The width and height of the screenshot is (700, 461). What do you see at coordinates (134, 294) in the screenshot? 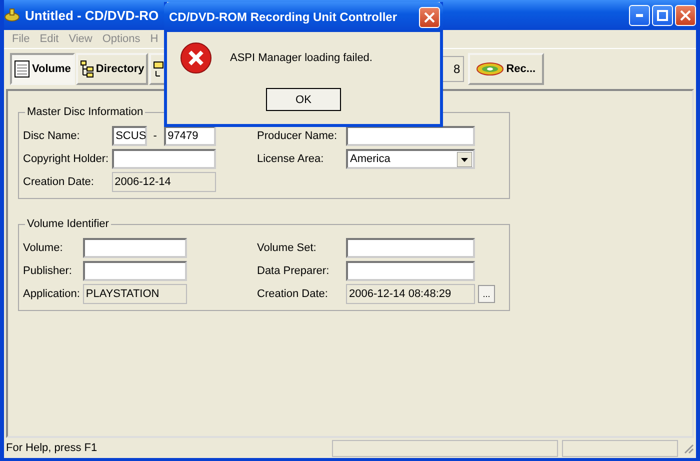
I see `readonly-field: PLAYSTATION` at bounding box center [134, 294].